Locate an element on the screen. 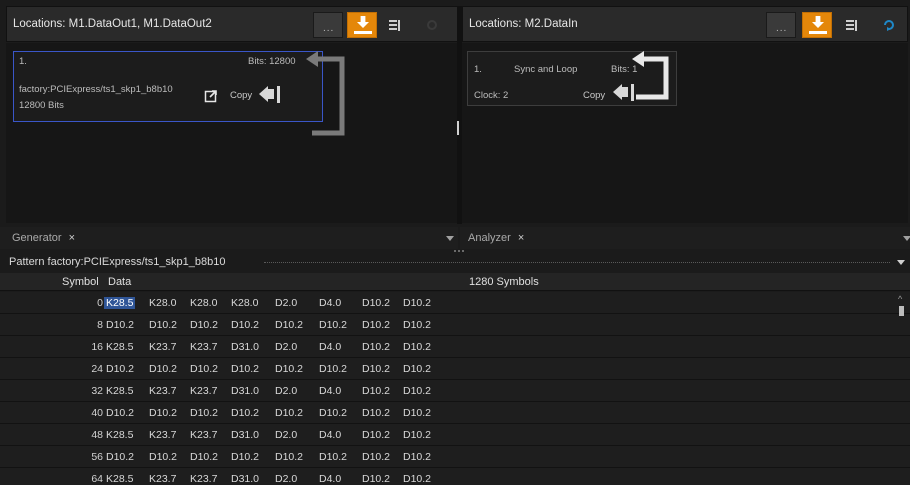 This screenshot has width=910, height=485. splitter-handle is located at coordinates (458, 128).